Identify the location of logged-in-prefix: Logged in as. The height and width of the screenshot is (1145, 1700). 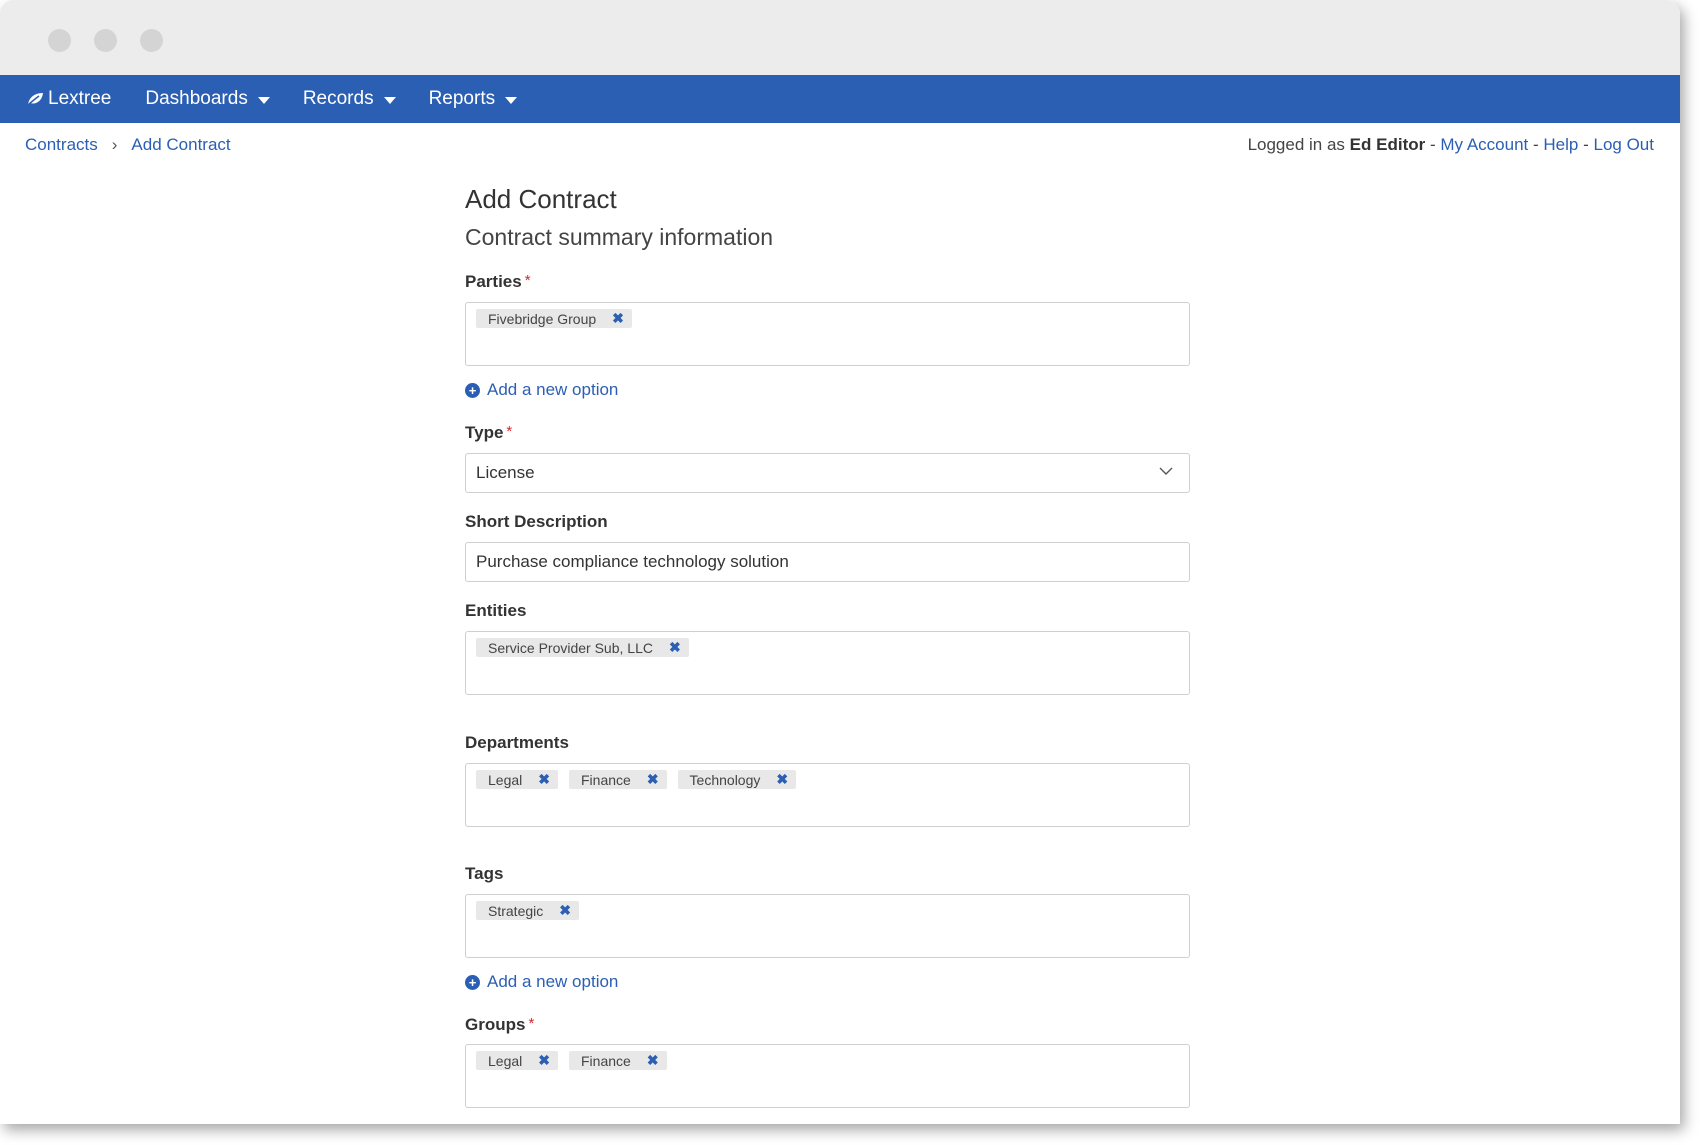
(1296, 144).